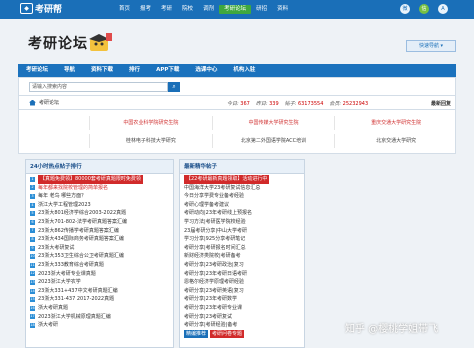 The height and width of the screenshot is (348, 474). I want to click on partner-link: 桂林电子科技大学研究, so click(150, 141).